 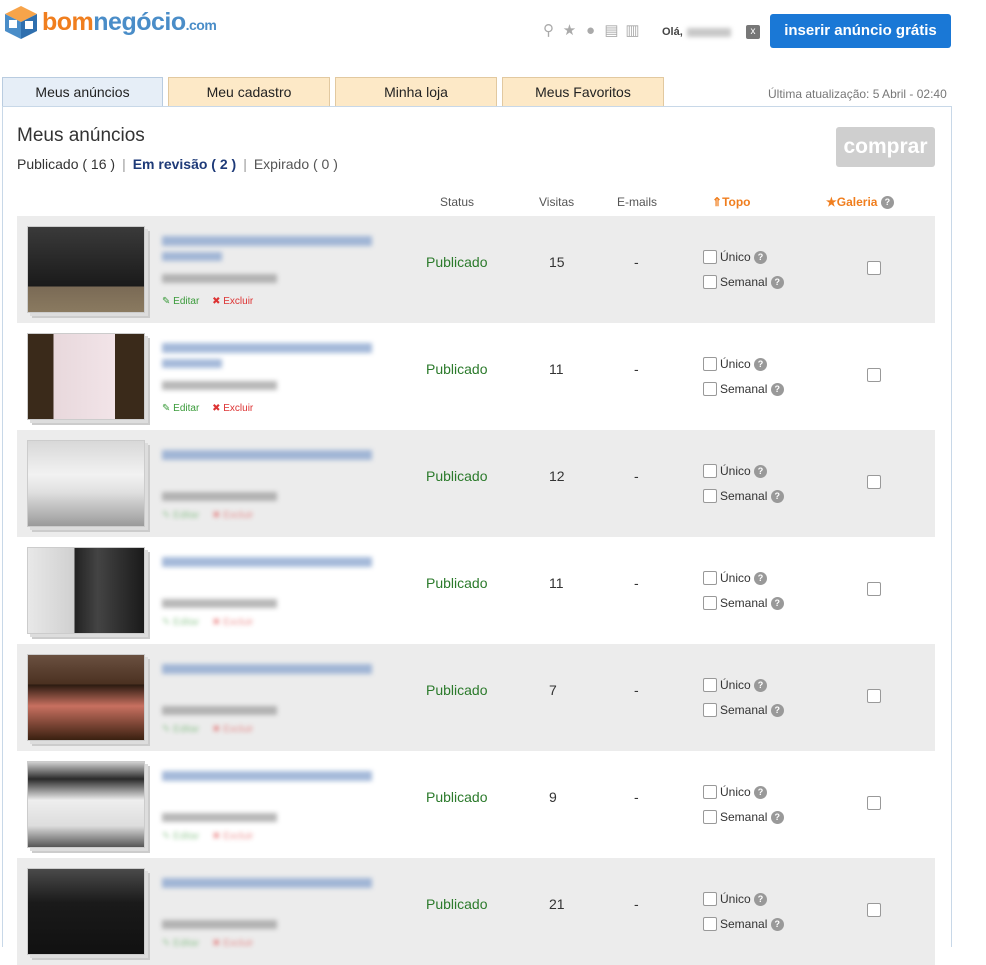 What do you see at coordinates (583, 92) in the screenshot?
I see `tab-my-favorites: Meus Favoritos` at bounding box center [583, 92].